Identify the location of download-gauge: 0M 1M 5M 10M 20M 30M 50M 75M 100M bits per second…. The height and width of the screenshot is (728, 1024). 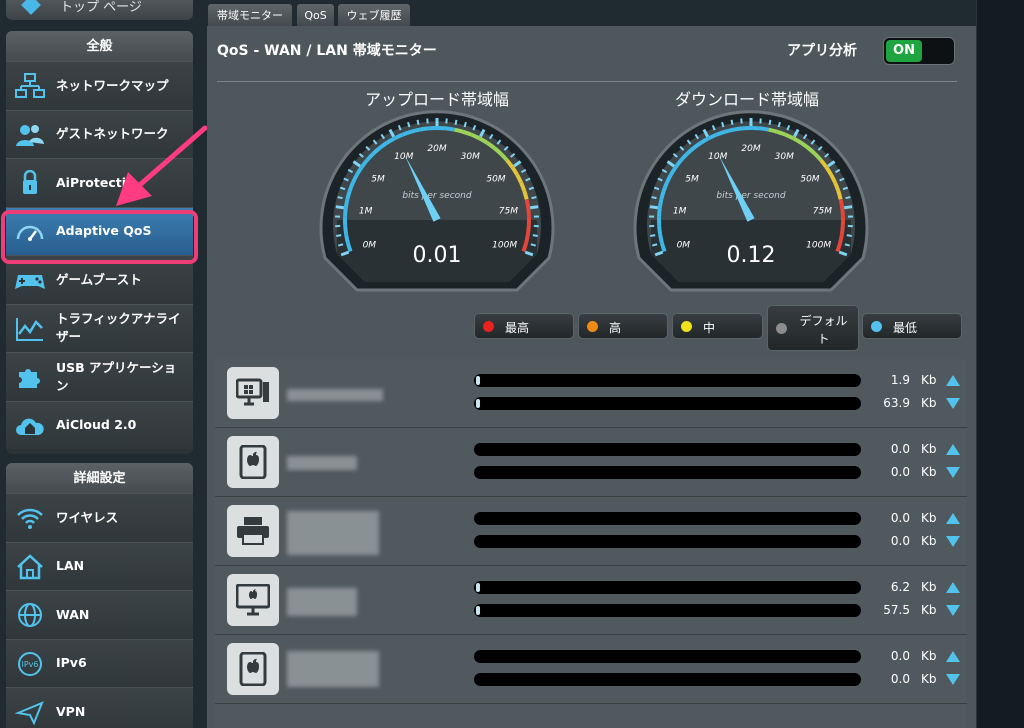
(751, 201).